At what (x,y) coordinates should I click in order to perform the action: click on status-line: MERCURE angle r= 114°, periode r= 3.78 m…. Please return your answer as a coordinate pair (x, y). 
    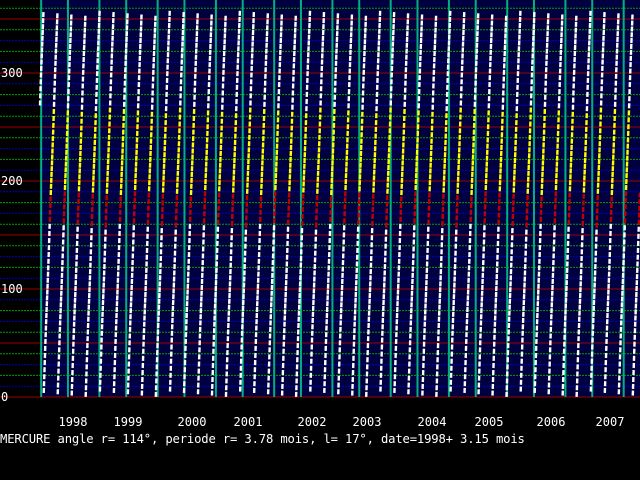
    Looking at the image, I should click on (262, 439).